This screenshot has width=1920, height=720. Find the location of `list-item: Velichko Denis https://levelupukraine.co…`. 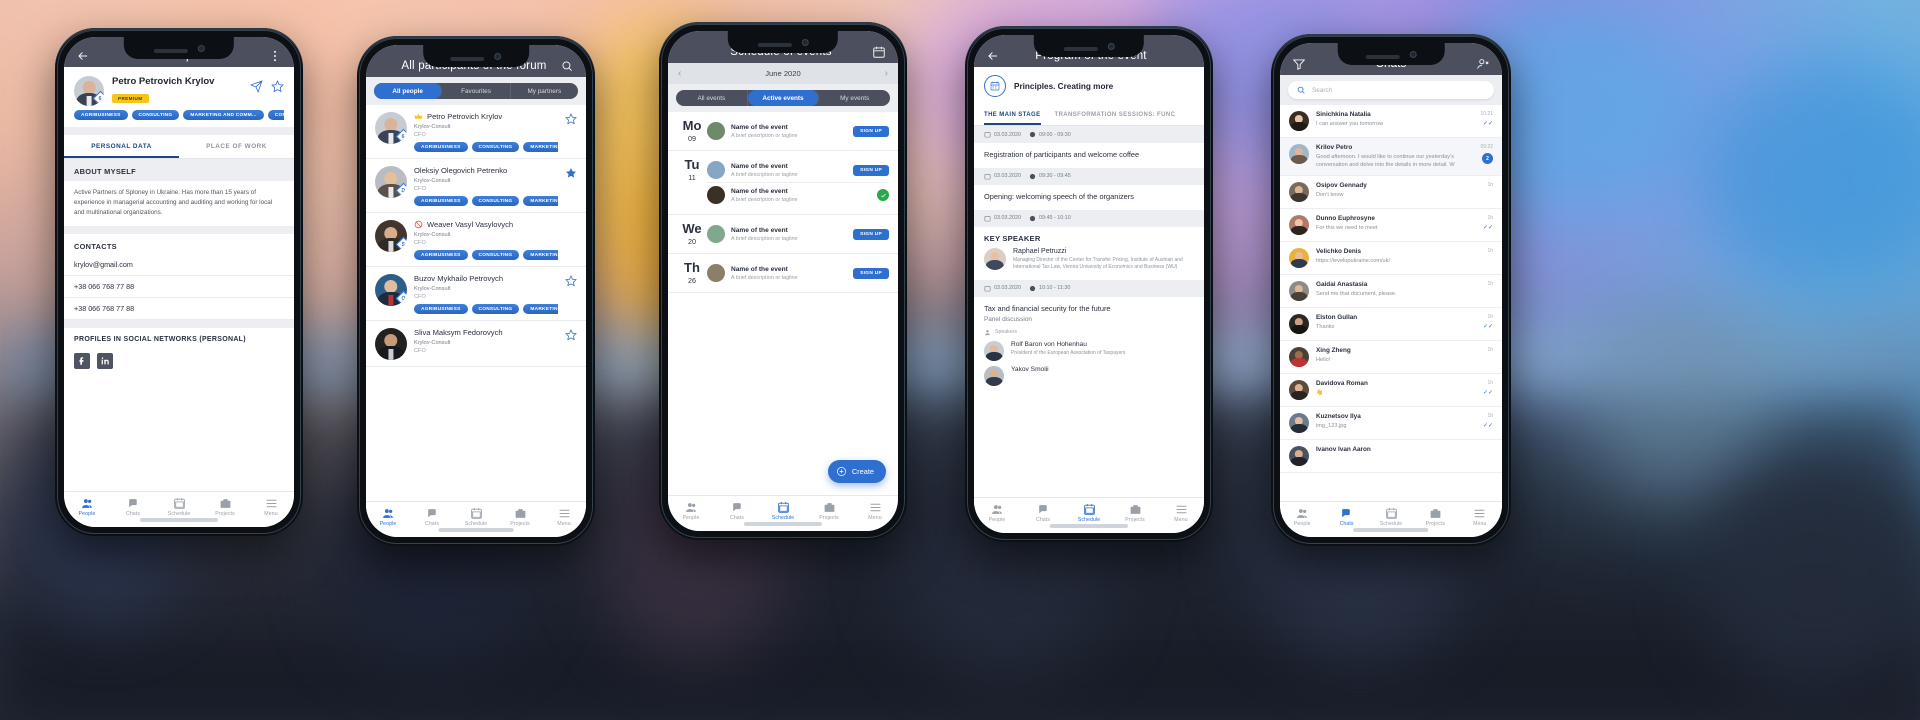

list-item: Velichko Denis https://levelupukraine.co… is located at coordinates (1391, 259).